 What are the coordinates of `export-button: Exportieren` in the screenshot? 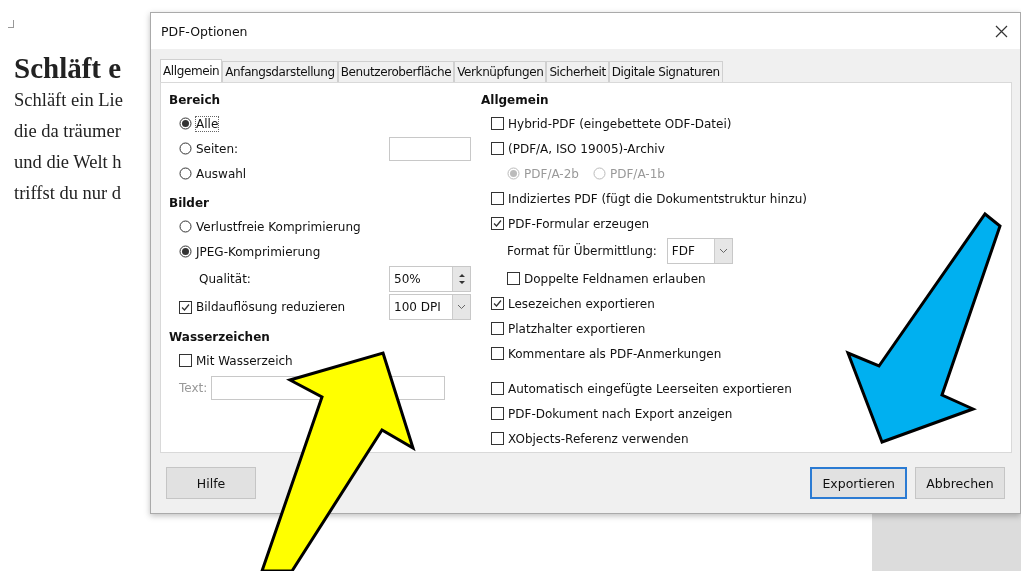 It's located at (858, 483).